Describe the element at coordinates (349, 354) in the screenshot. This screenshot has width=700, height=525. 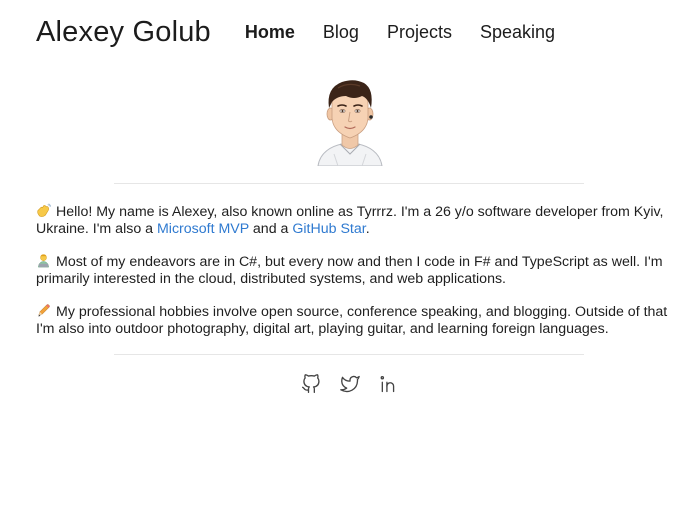
I see `bottom-divider` at that location.